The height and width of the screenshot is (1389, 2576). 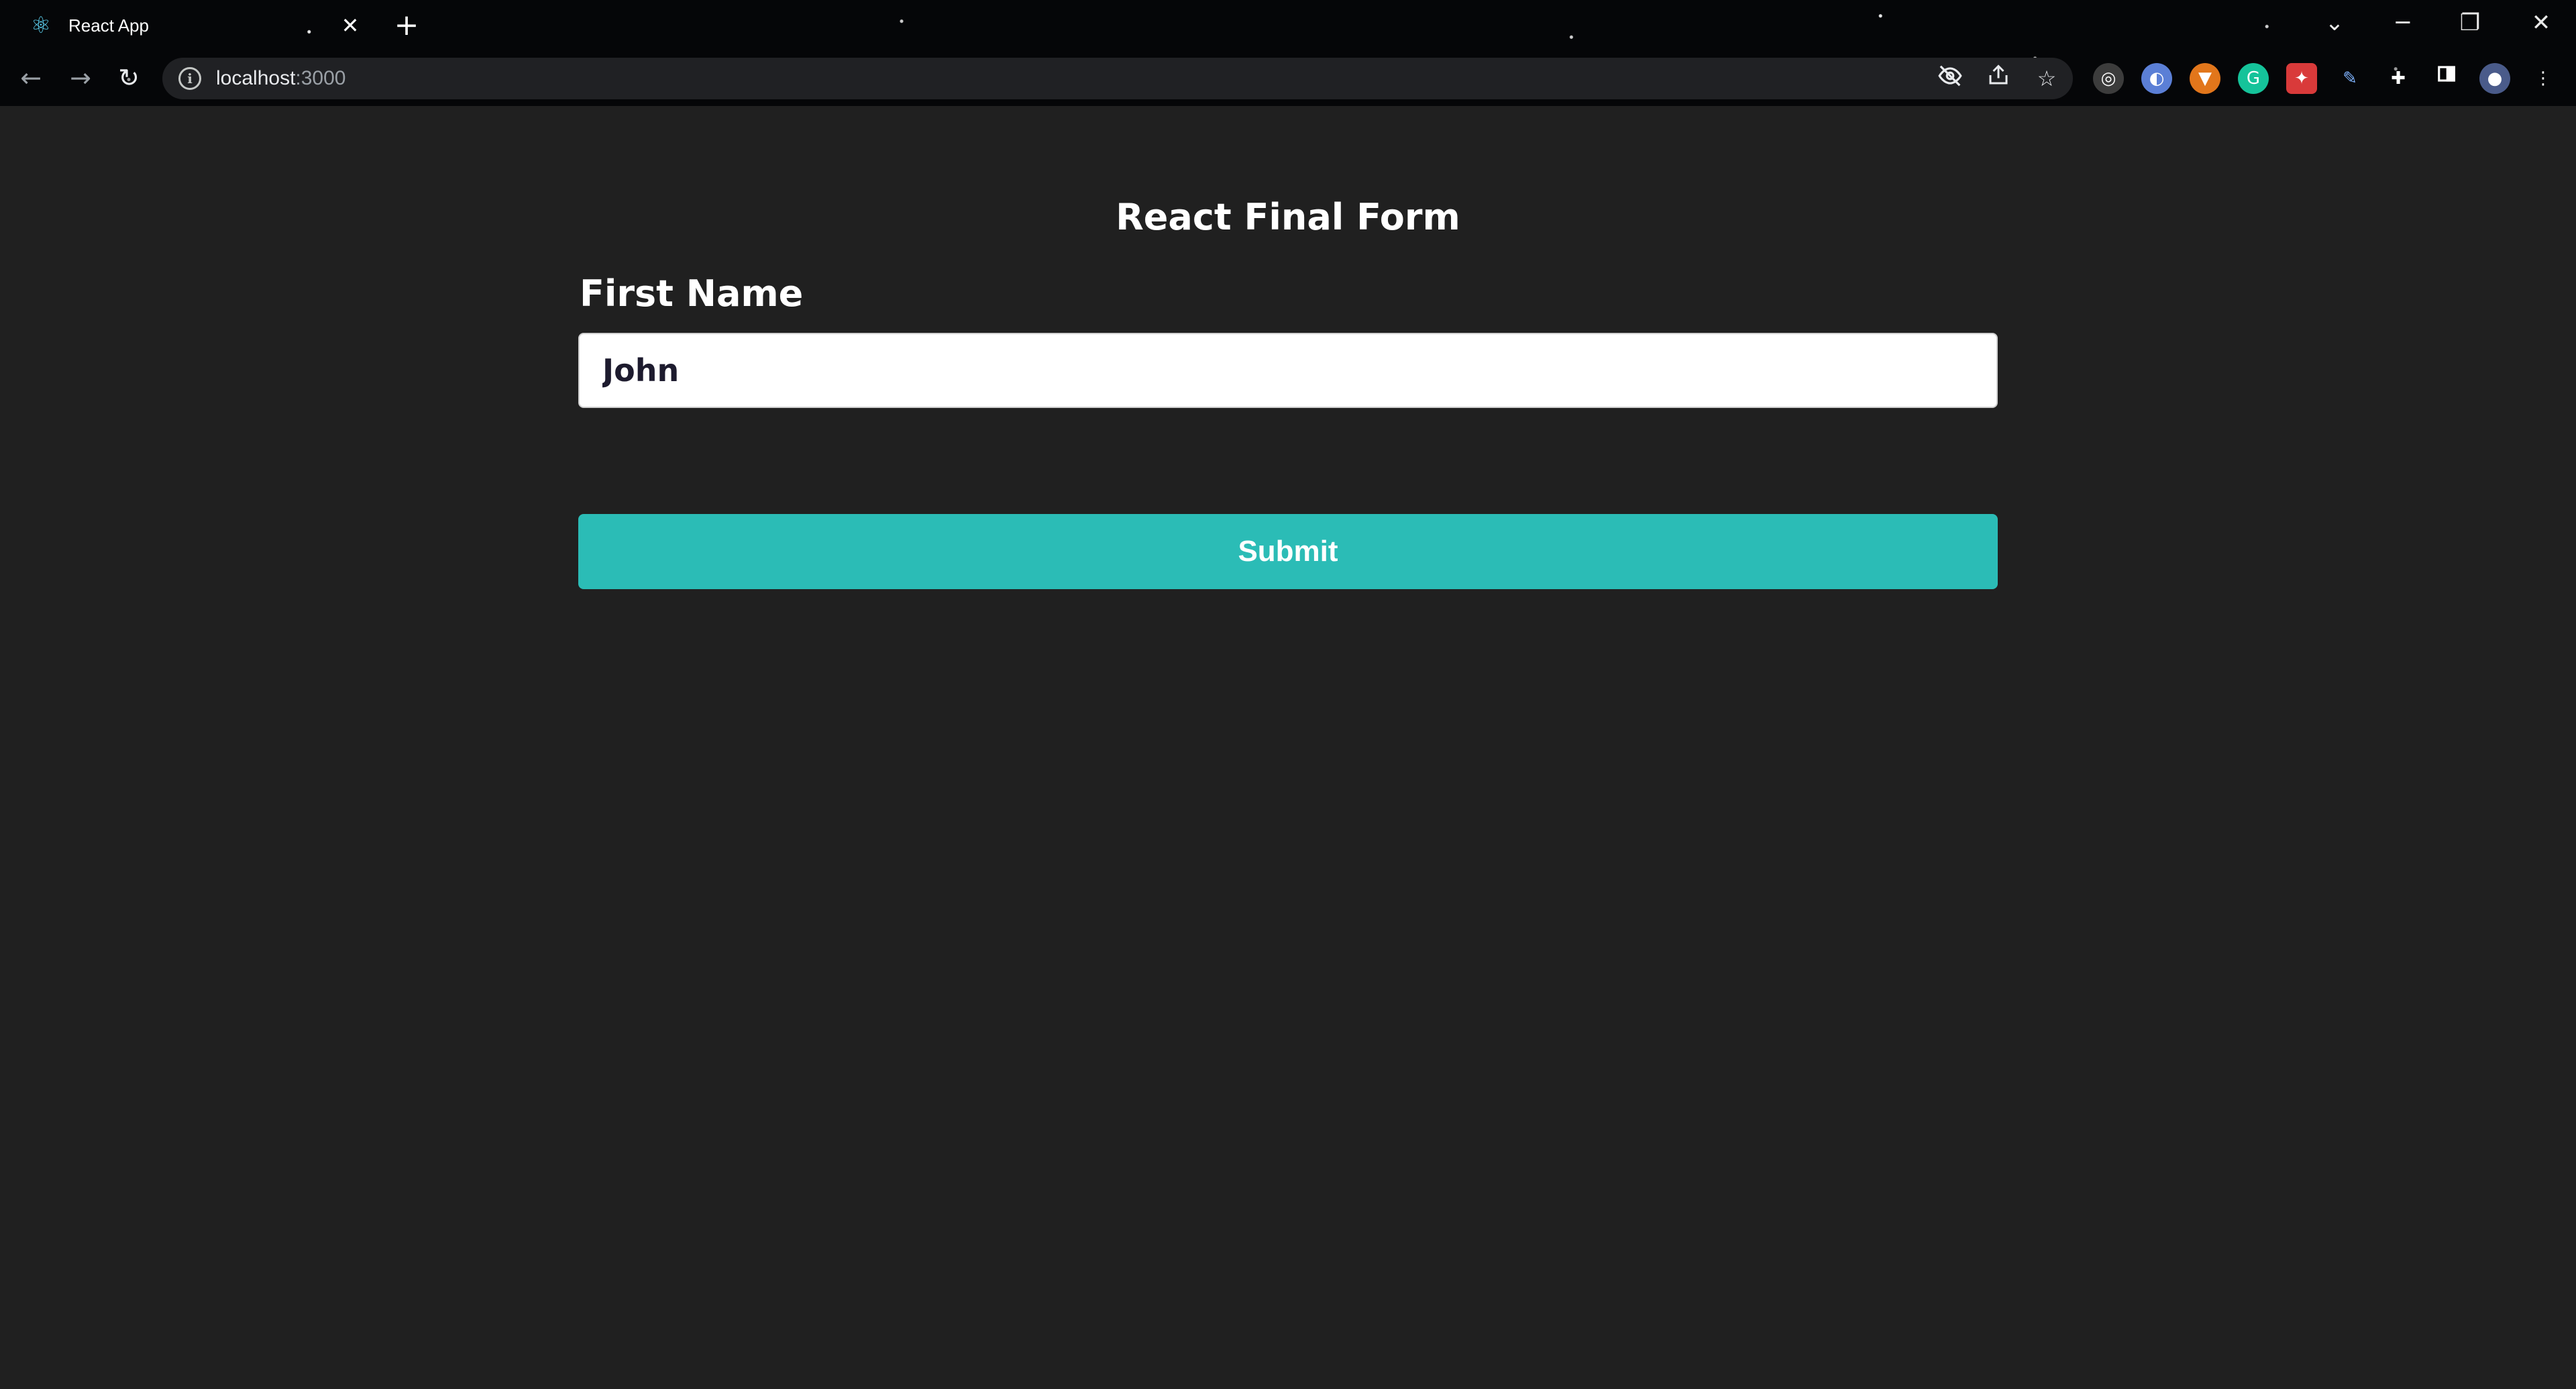 What do you see at coordinates (1950, 79) in the screenshot?
I see `eye-off-icon` at bounding box center [1950, 79].